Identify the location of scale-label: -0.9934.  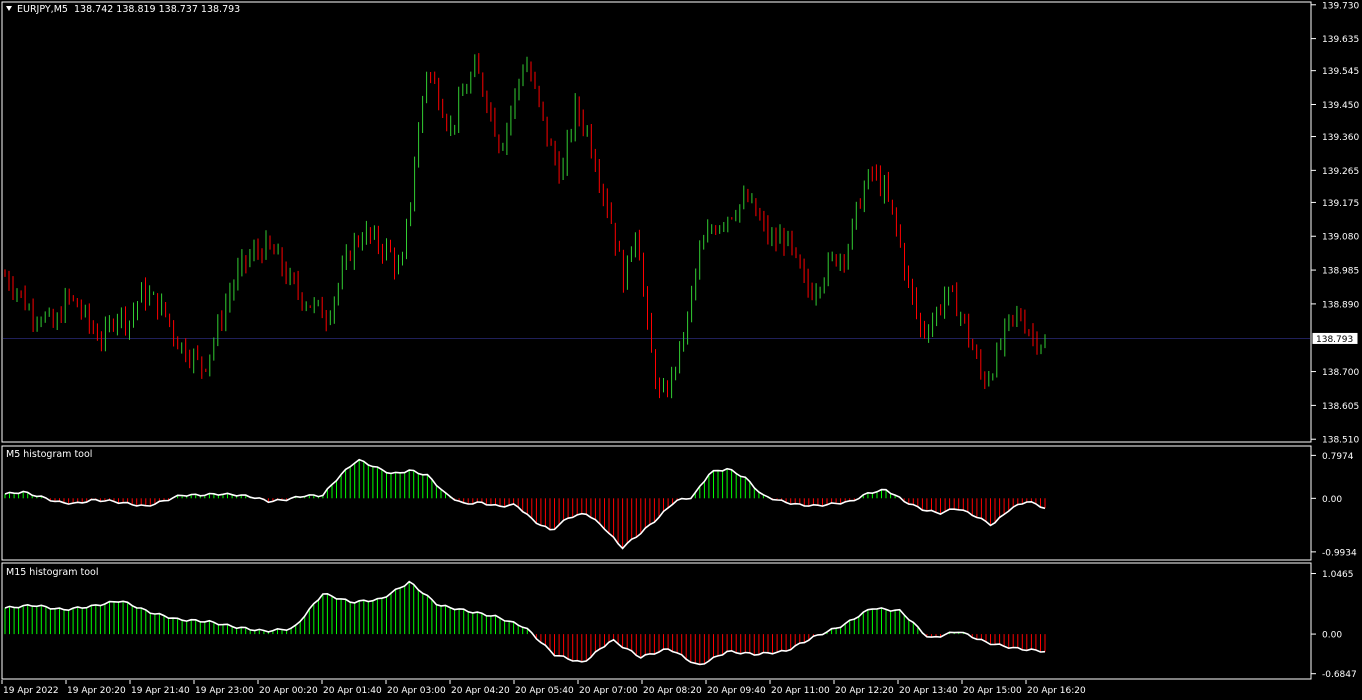
(1339, 553).